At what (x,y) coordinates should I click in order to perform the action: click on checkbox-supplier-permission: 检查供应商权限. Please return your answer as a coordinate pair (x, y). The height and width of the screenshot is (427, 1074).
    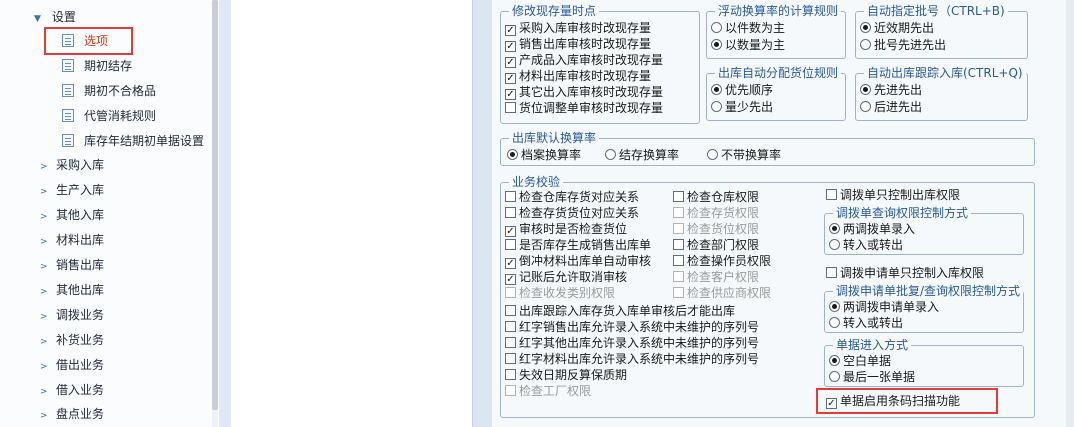
    Looking at the image, I should click on (722, 293).